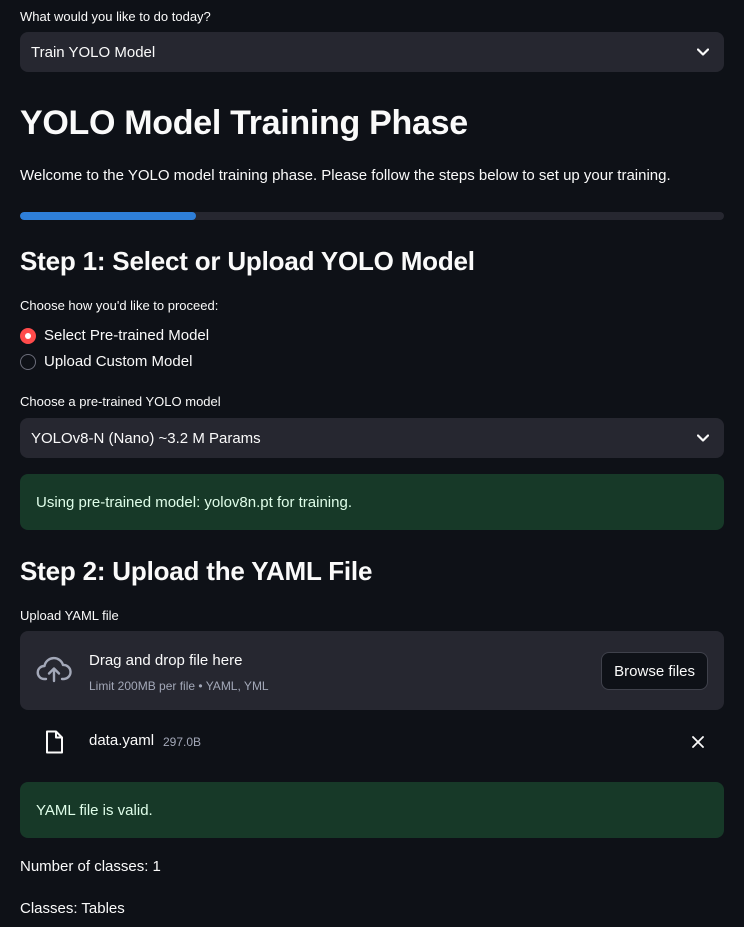 This screenshot has width=744, height=927. Describe the element at coordinates (94, 810) in the screenshot. I see `yaml-valid-text: YAML file is valid.` at that location.